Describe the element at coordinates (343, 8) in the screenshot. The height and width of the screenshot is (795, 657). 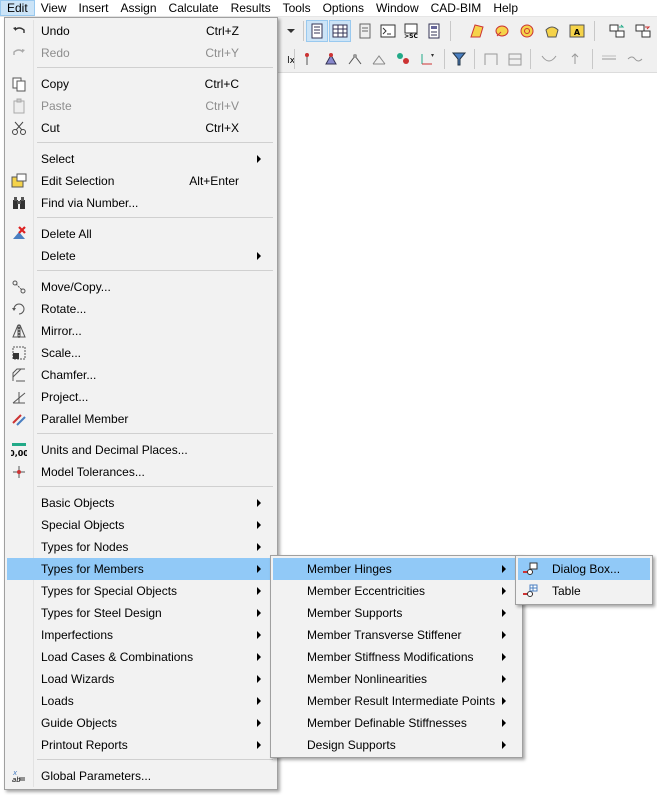
I see `menubar-options: Options` at that location.